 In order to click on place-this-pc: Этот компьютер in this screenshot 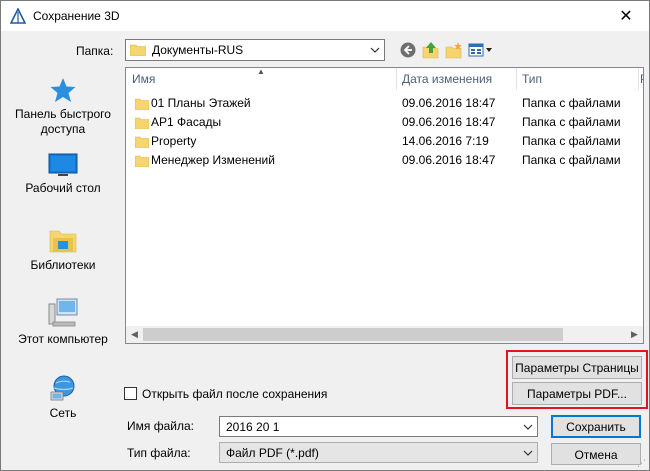, I will do `click(63, 322)`.